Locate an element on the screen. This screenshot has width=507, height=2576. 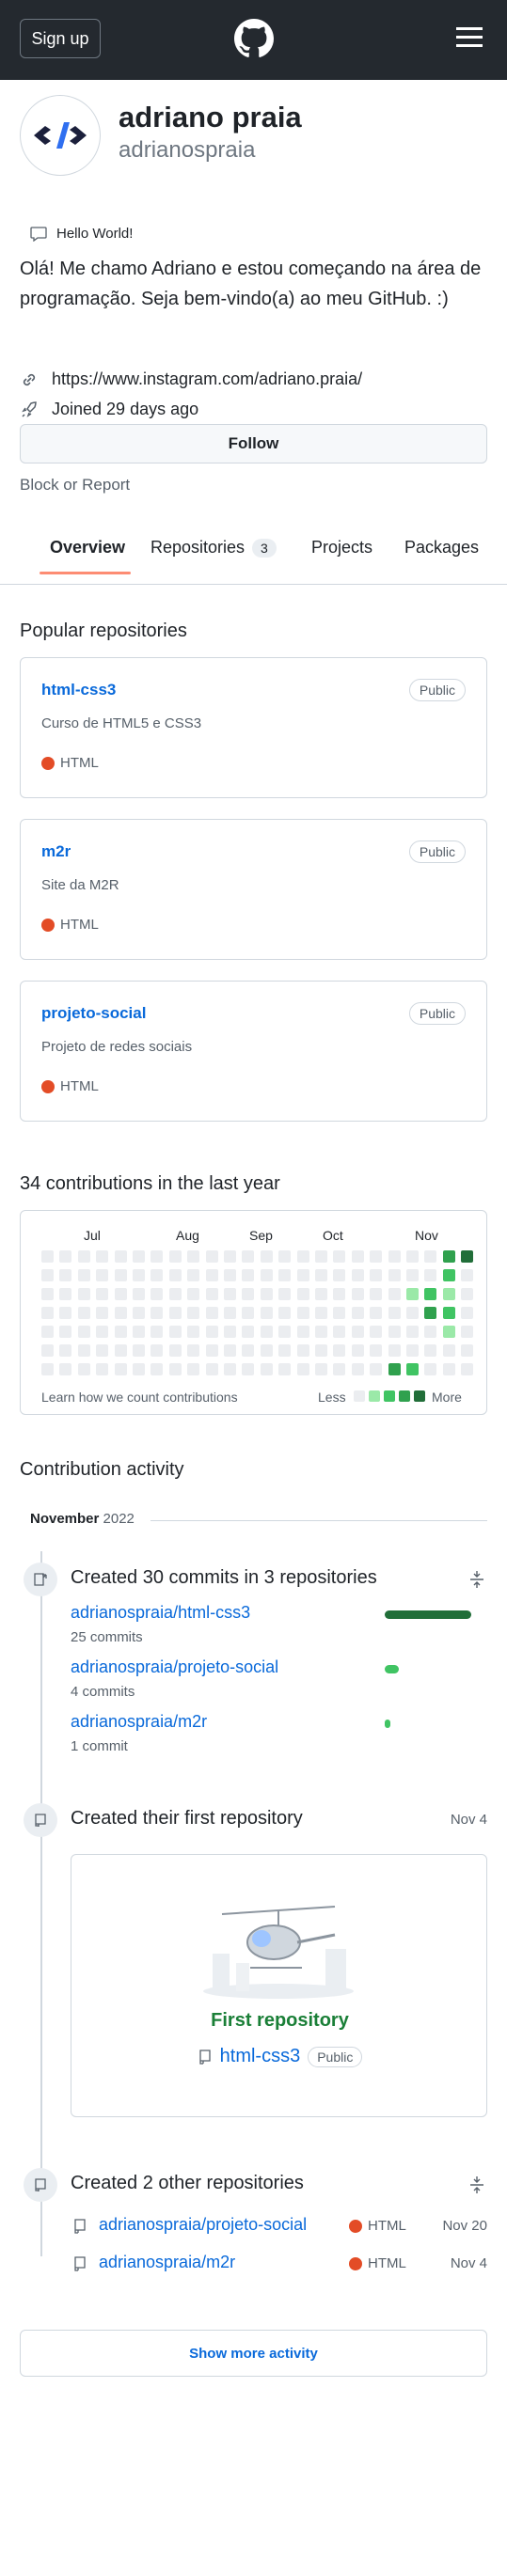
avatar is located at coordinates (60, 136).